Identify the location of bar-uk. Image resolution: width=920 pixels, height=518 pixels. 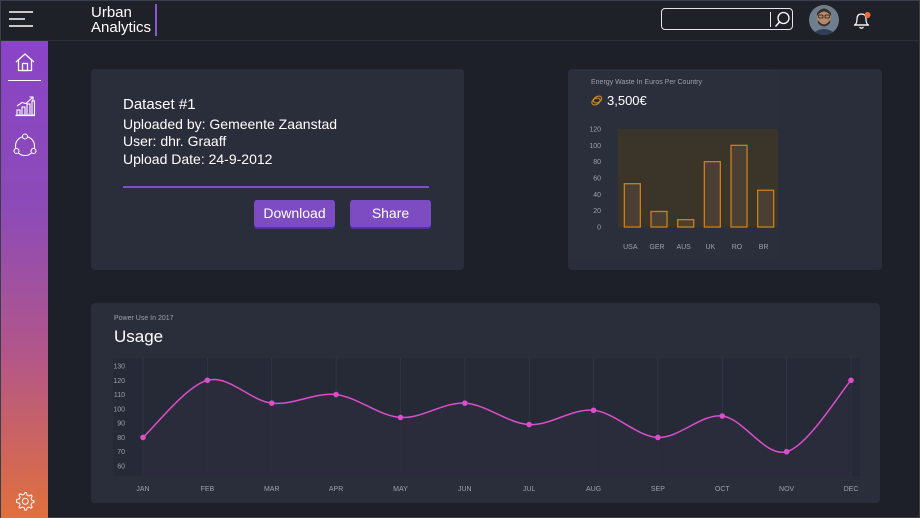
(712, 194).